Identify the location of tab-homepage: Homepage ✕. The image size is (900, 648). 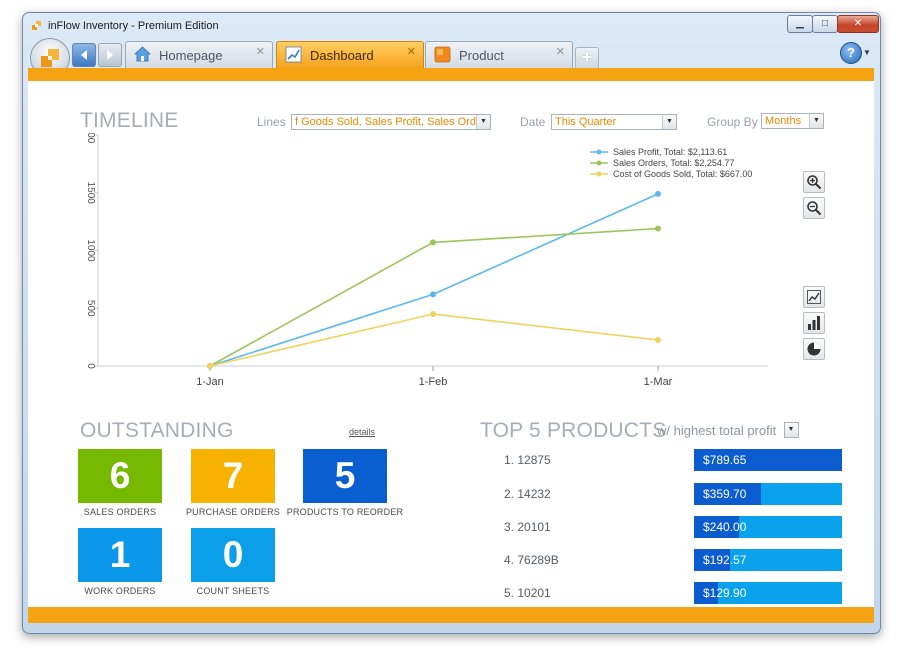
(199, 54).